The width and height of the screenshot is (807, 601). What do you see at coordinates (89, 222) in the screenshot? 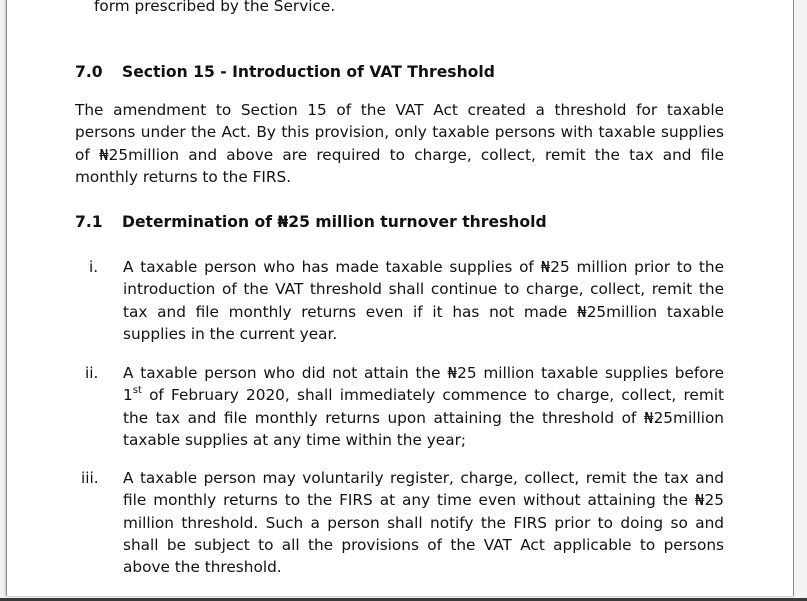
I see `section-number: 7.1` at bounding box center [89, 222].